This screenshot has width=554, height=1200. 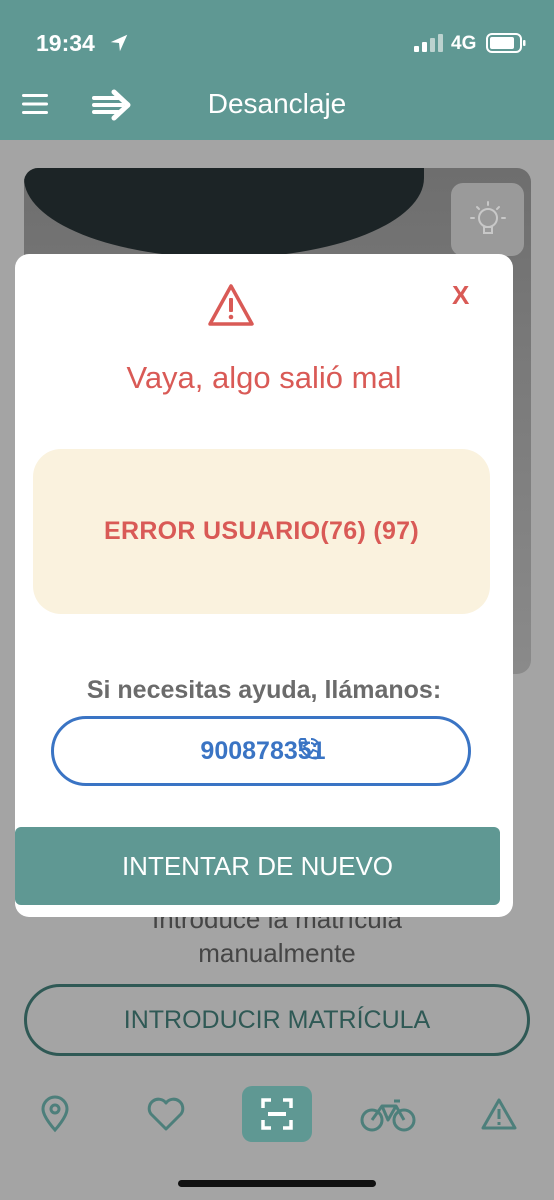 What do you see at coordinates (277, 1020) in the screenshot?
I see `enter-plate-button: INTRODUCIR MATRÍCULA` at bounding box center [277, 1020].